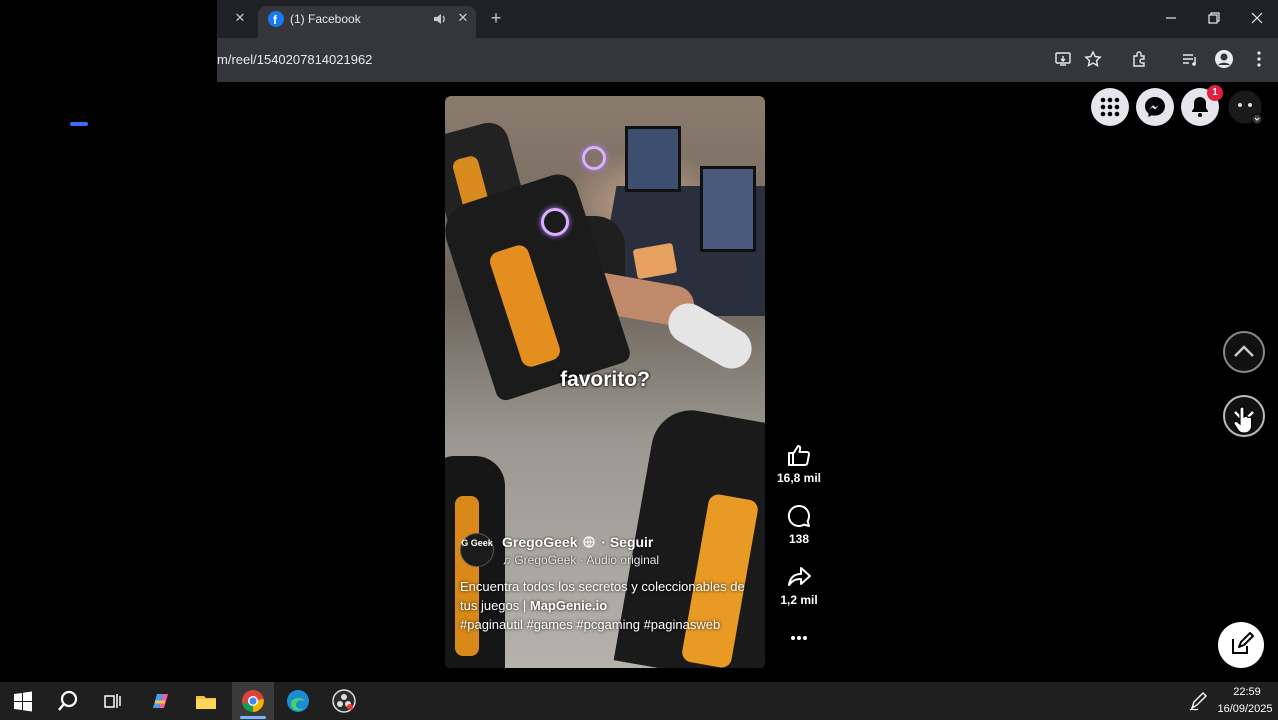 The height and width of the screenshot is (720, 1278). What do you see at coordinates (799, 455) in the screenshot?
I see `like-icon` at bounding box center [799, 455].